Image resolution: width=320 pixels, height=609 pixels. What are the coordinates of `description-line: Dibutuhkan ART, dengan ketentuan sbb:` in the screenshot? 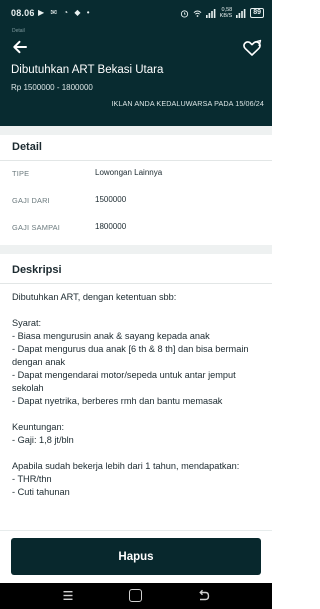 It's located at (94, 297).